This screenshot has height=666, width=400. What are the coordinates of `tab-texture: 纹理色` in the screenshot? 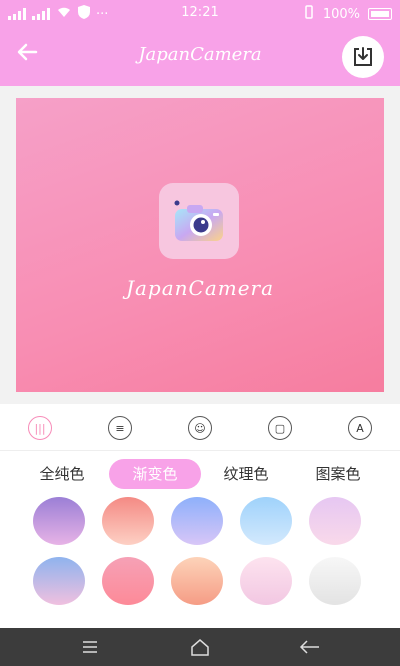 It's located at (246, 474).